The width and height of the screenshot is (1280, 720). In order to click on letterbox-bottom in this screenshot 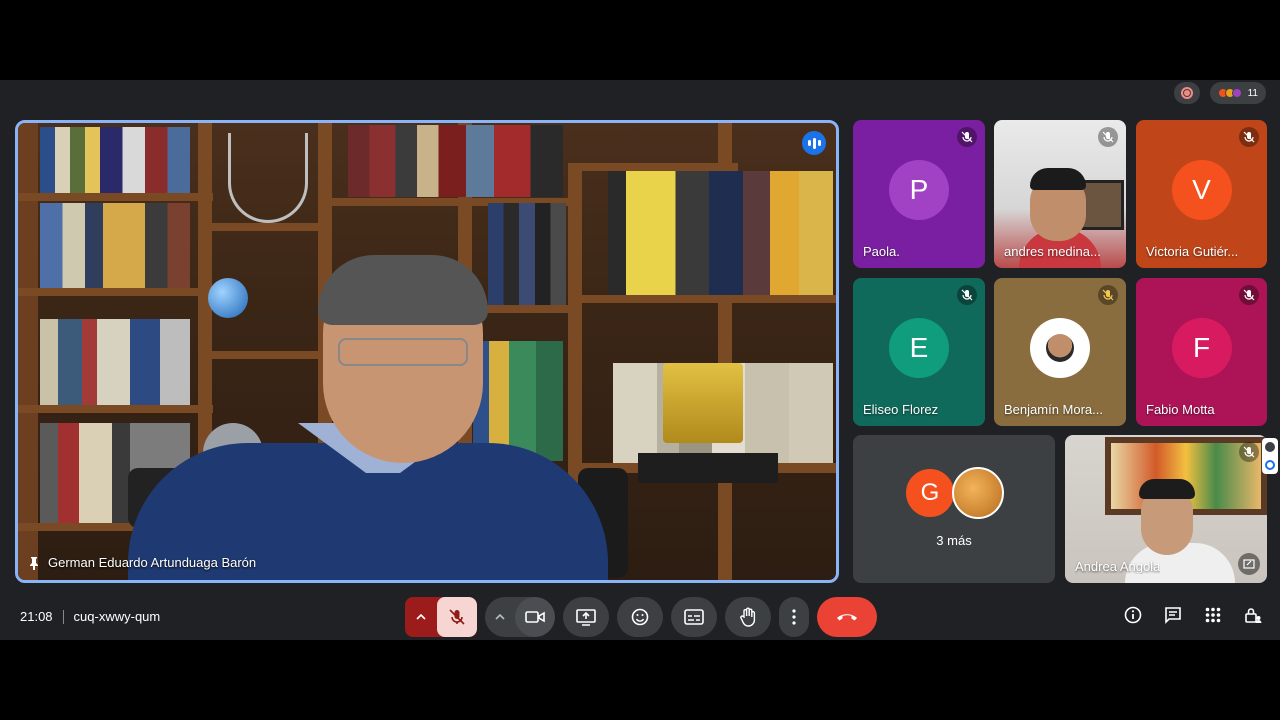, I will do `click(640, 680)`.